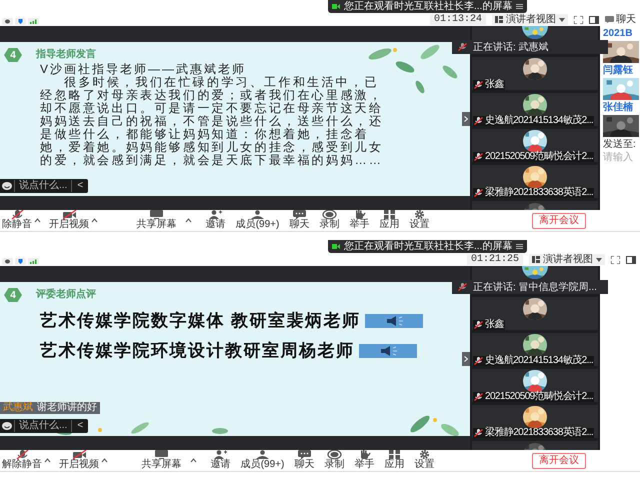  What do you see at coordinates (609, 19) in the screenshot?
I see `chat-icon` at bounding box center [609, 19].